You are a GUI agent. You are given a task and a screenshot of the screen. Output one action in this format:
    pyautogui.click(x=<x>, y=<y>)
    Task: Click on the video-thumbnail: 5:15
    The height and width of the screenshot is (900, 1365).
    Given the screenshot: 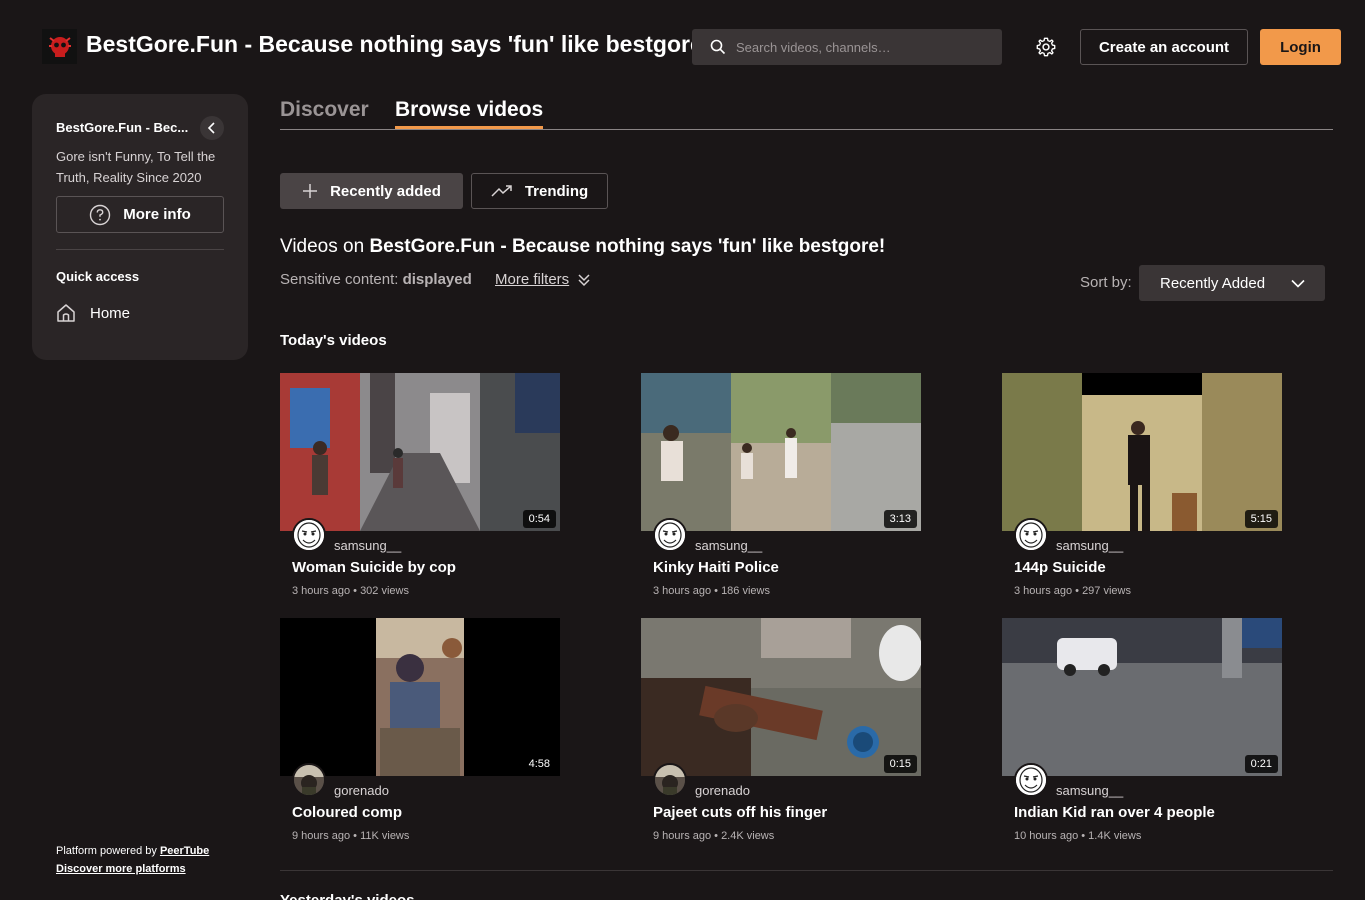 What is the action you would take?
    pyautogui.click(x=1142, y=452)
    